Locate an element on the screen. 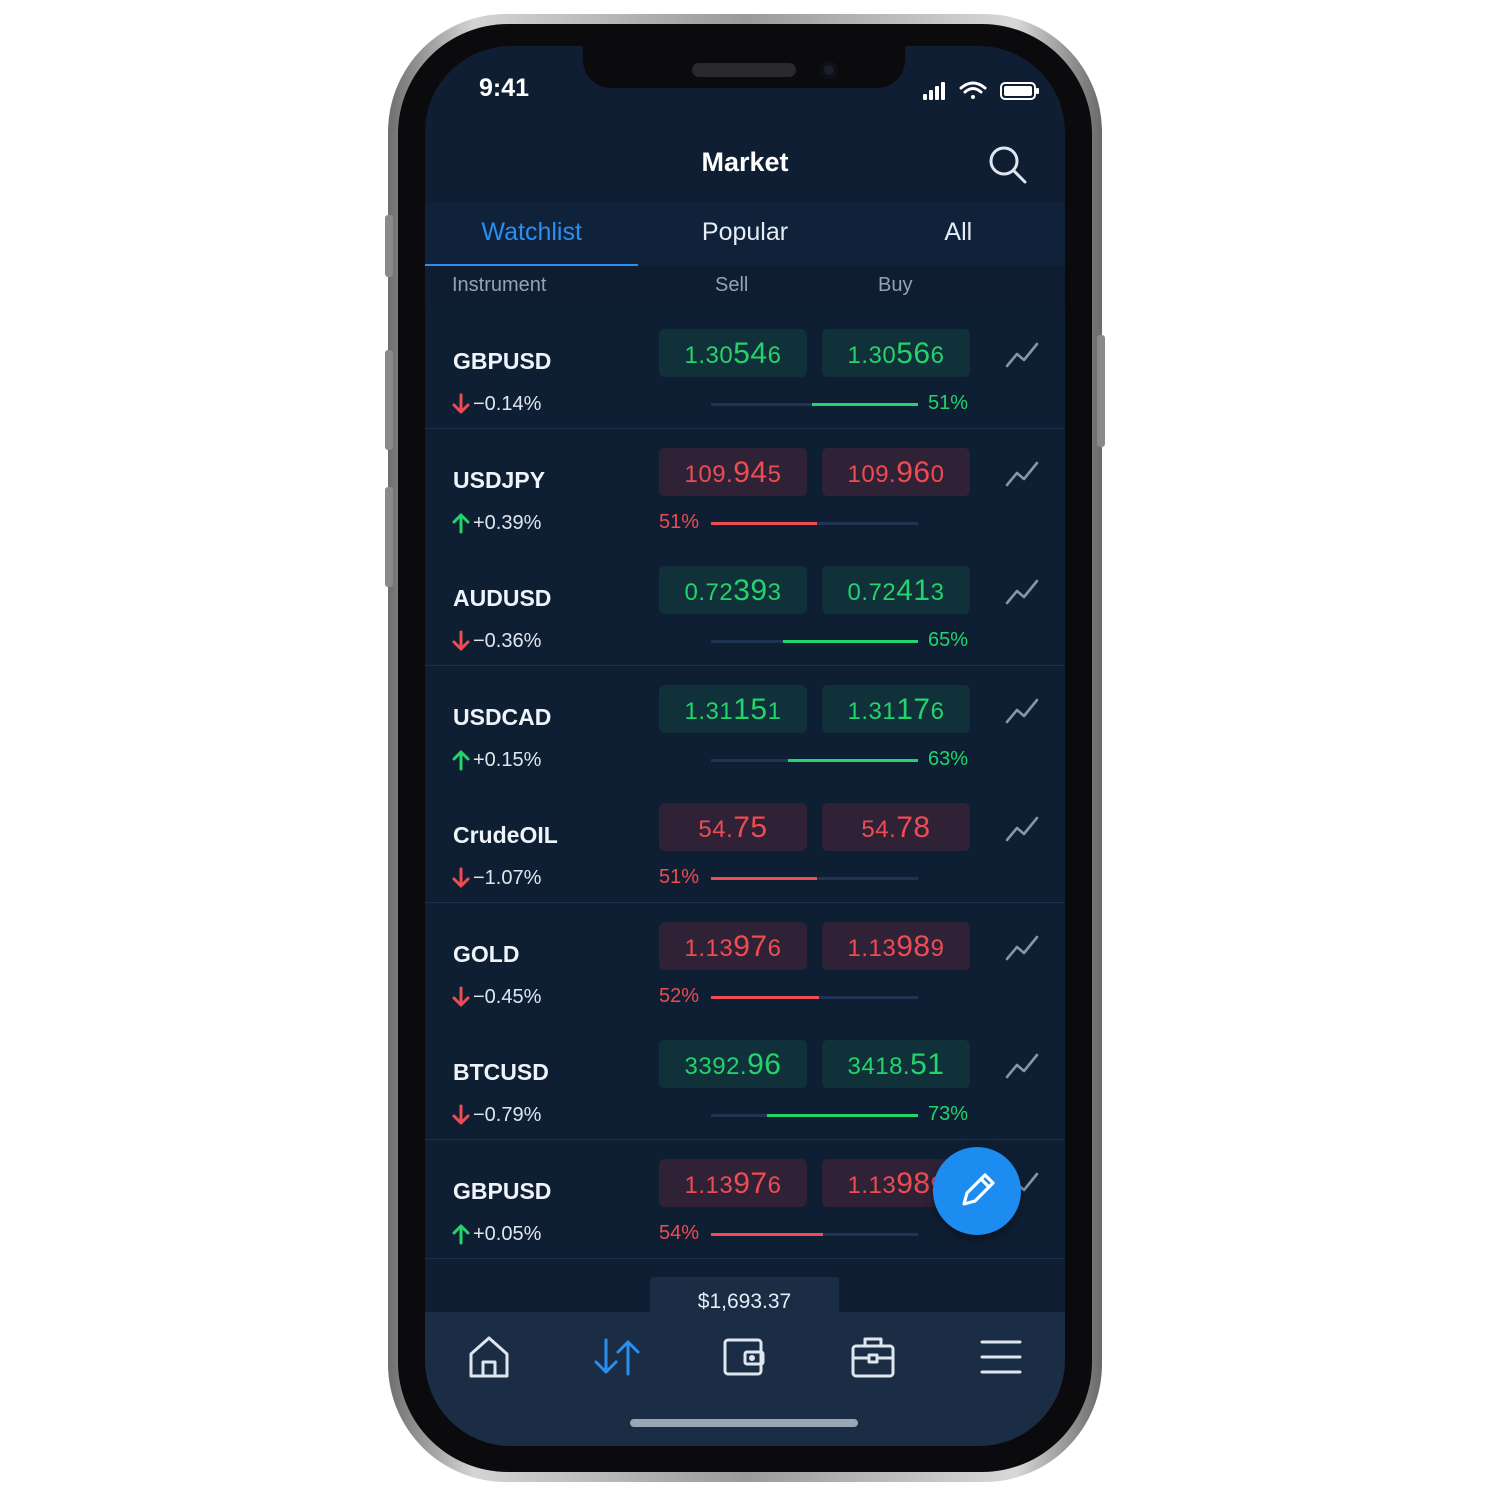 This screenshot has height=1500, width=1500. buy-price-button: 1.31176 is located at coordinates (896, 708).